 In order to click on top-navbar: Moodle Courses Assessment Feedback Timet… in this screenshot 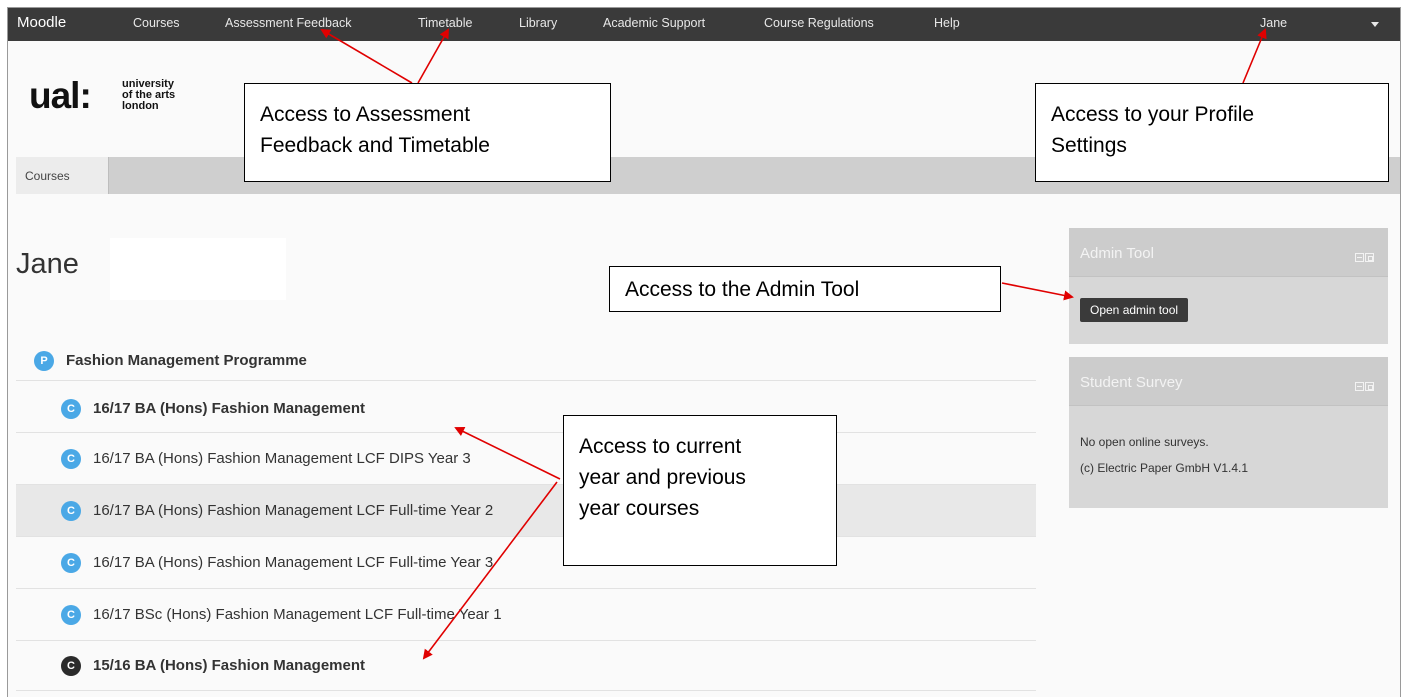, I will do `click(704, 24)`.